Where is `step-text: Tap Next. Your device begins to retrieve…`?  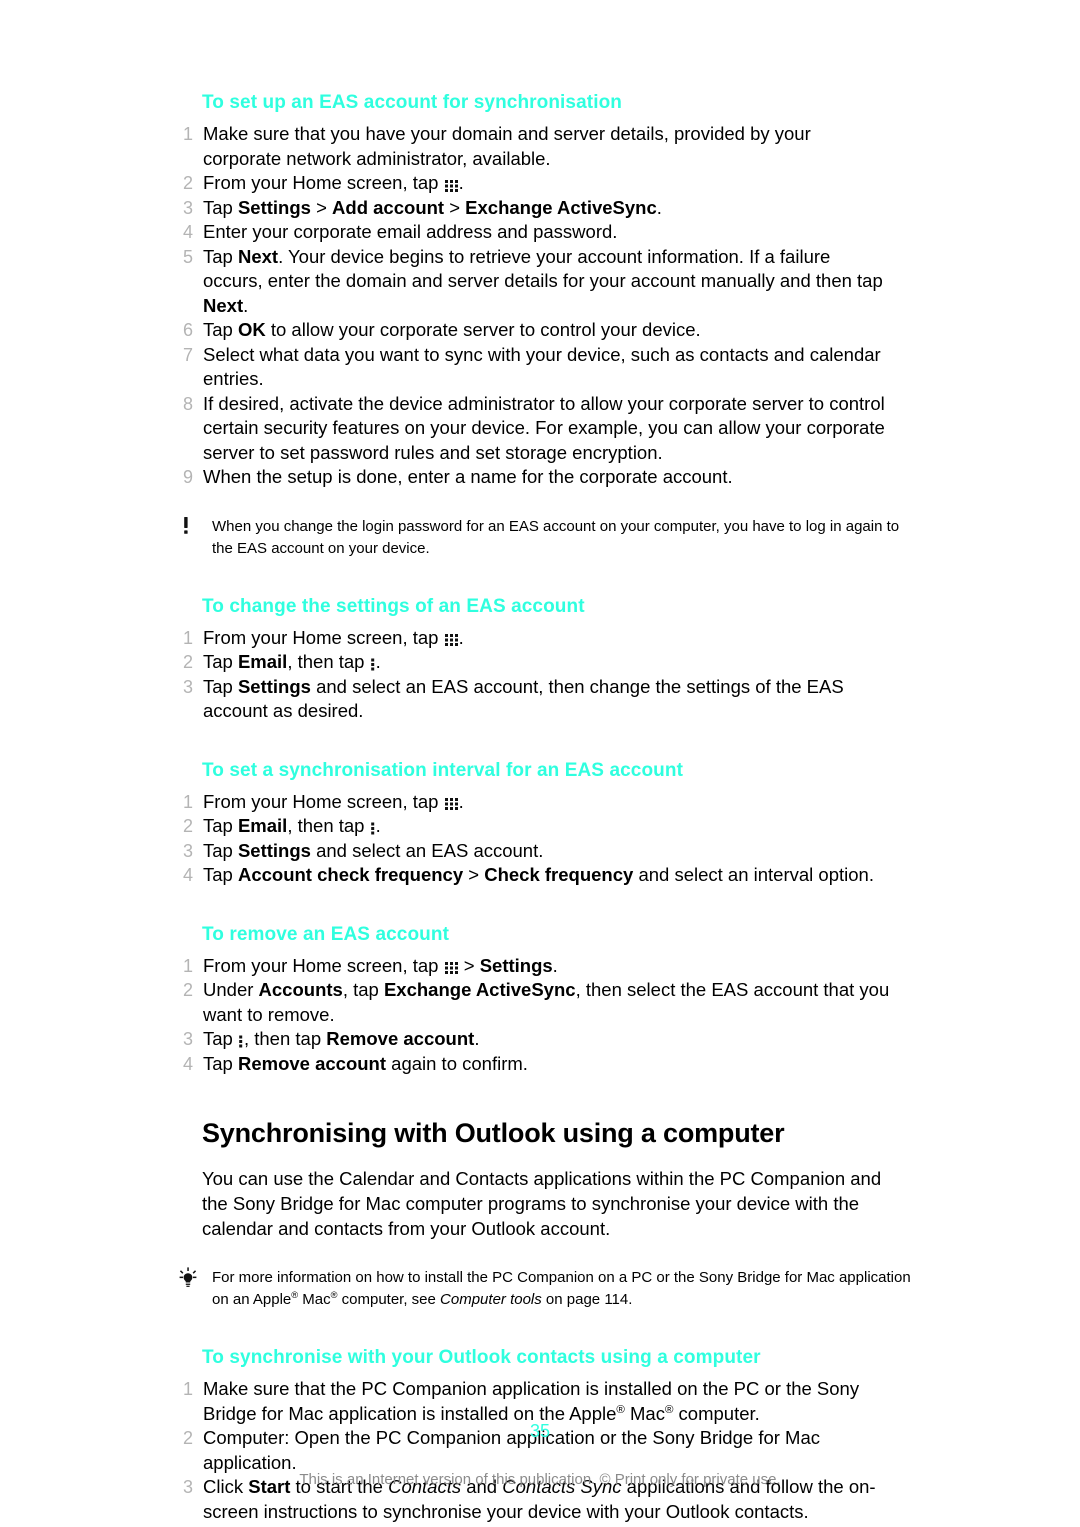
step-text: Tap Next. Your device begins to retrieve… is located at coordinates (543, 280).